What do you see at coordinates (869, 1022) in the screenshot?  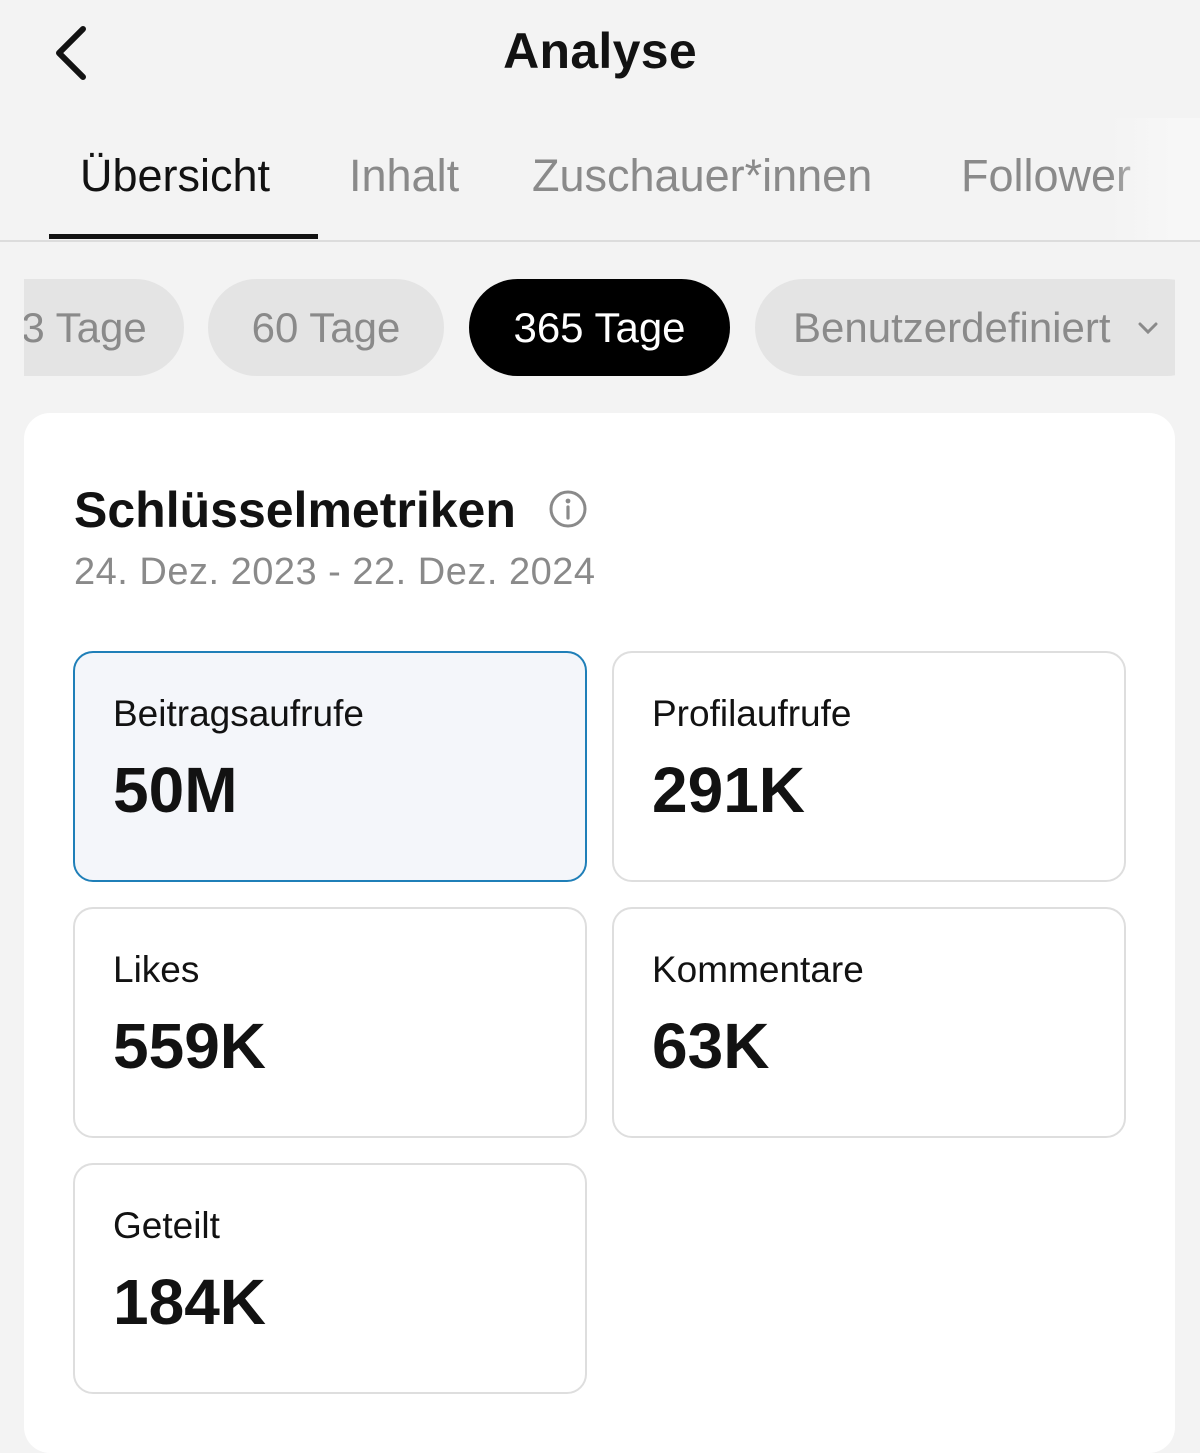 I see `metric-comments: Kommentare 63K` at bounding box center [869, 1022].